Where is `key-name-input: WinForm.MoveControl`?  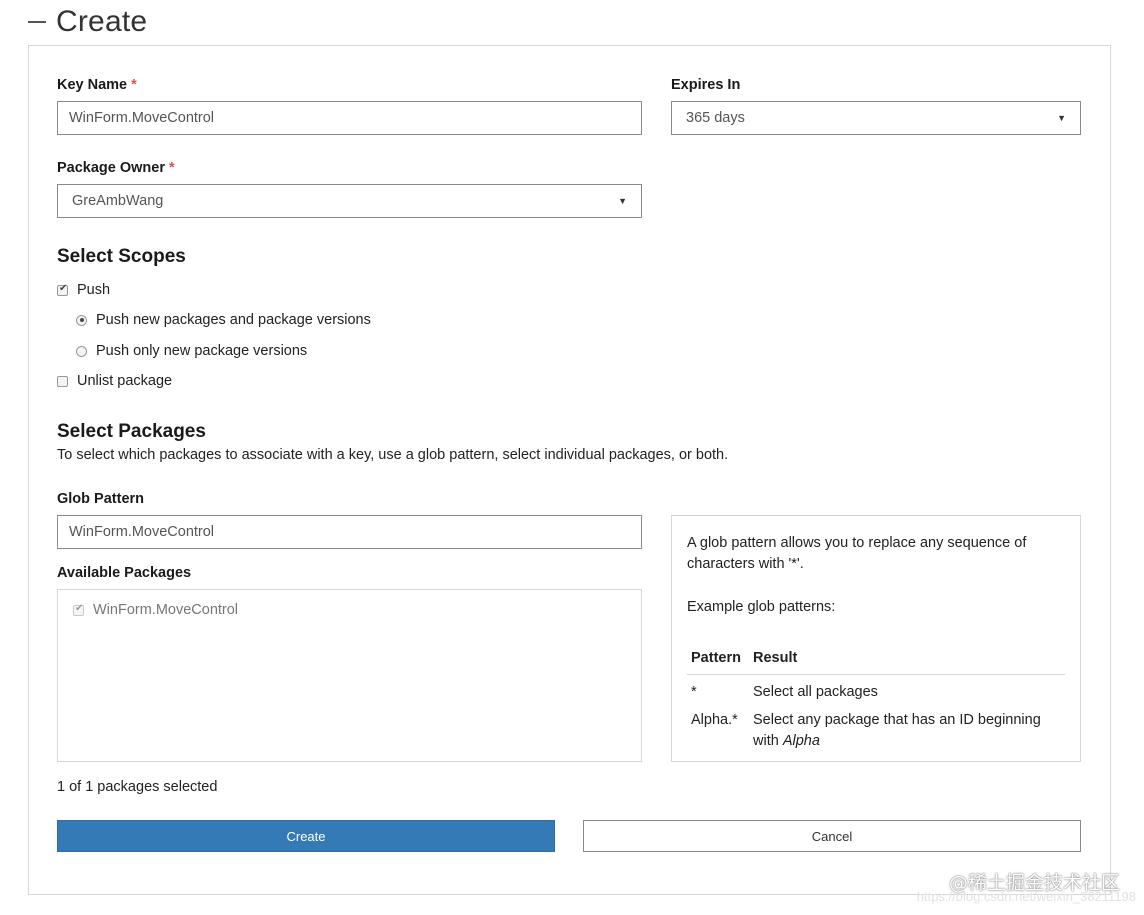
key-name-input: WinForm.MoveControl is located at coordinates (349, 118).